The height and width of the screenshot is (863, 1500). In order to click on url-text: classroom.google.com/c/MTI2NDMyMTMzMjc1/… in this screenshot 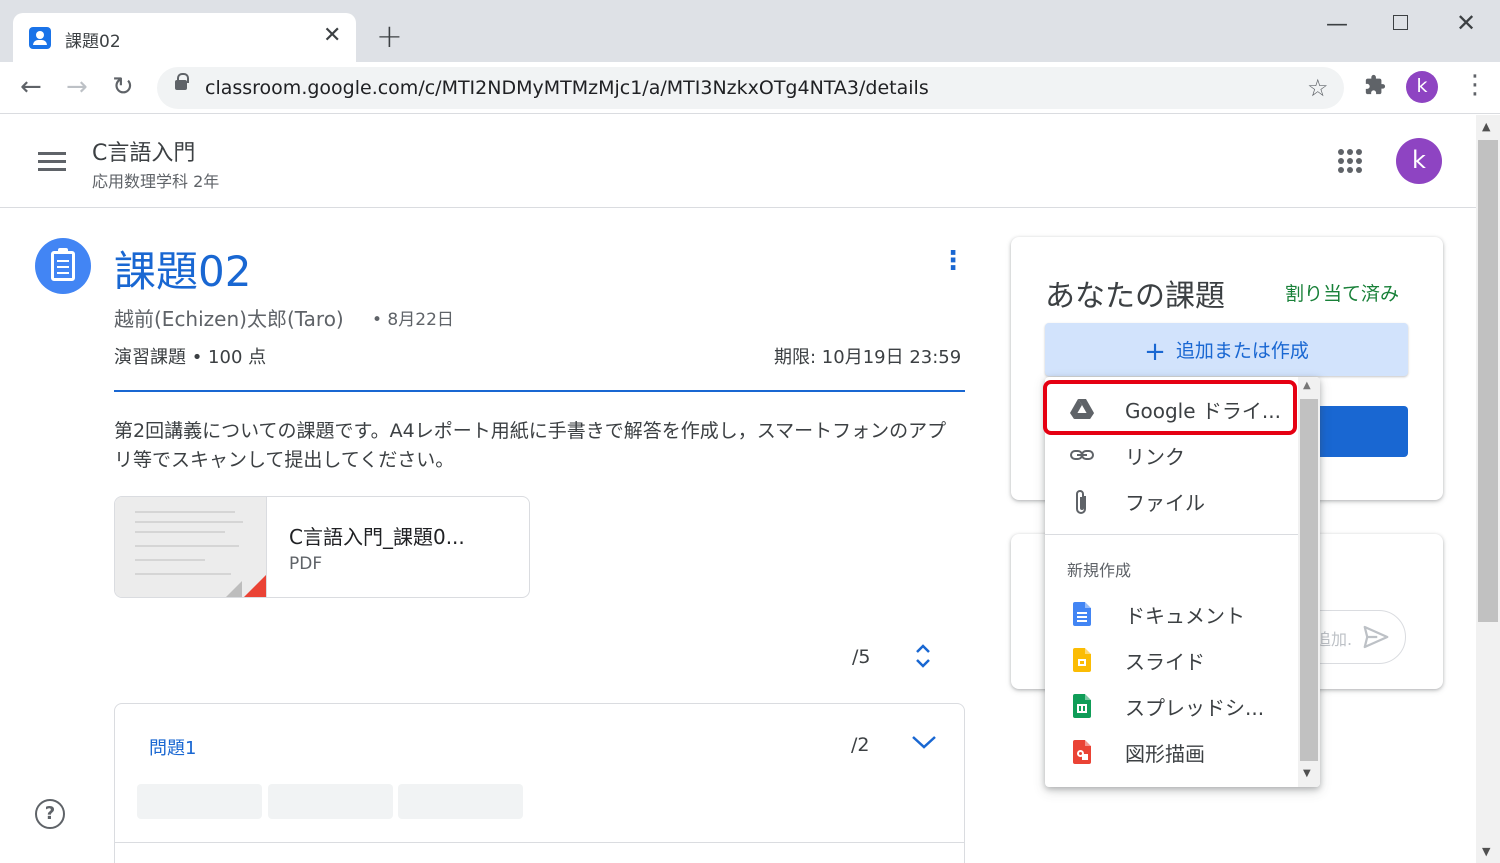, I will do `click(567, 88)`.